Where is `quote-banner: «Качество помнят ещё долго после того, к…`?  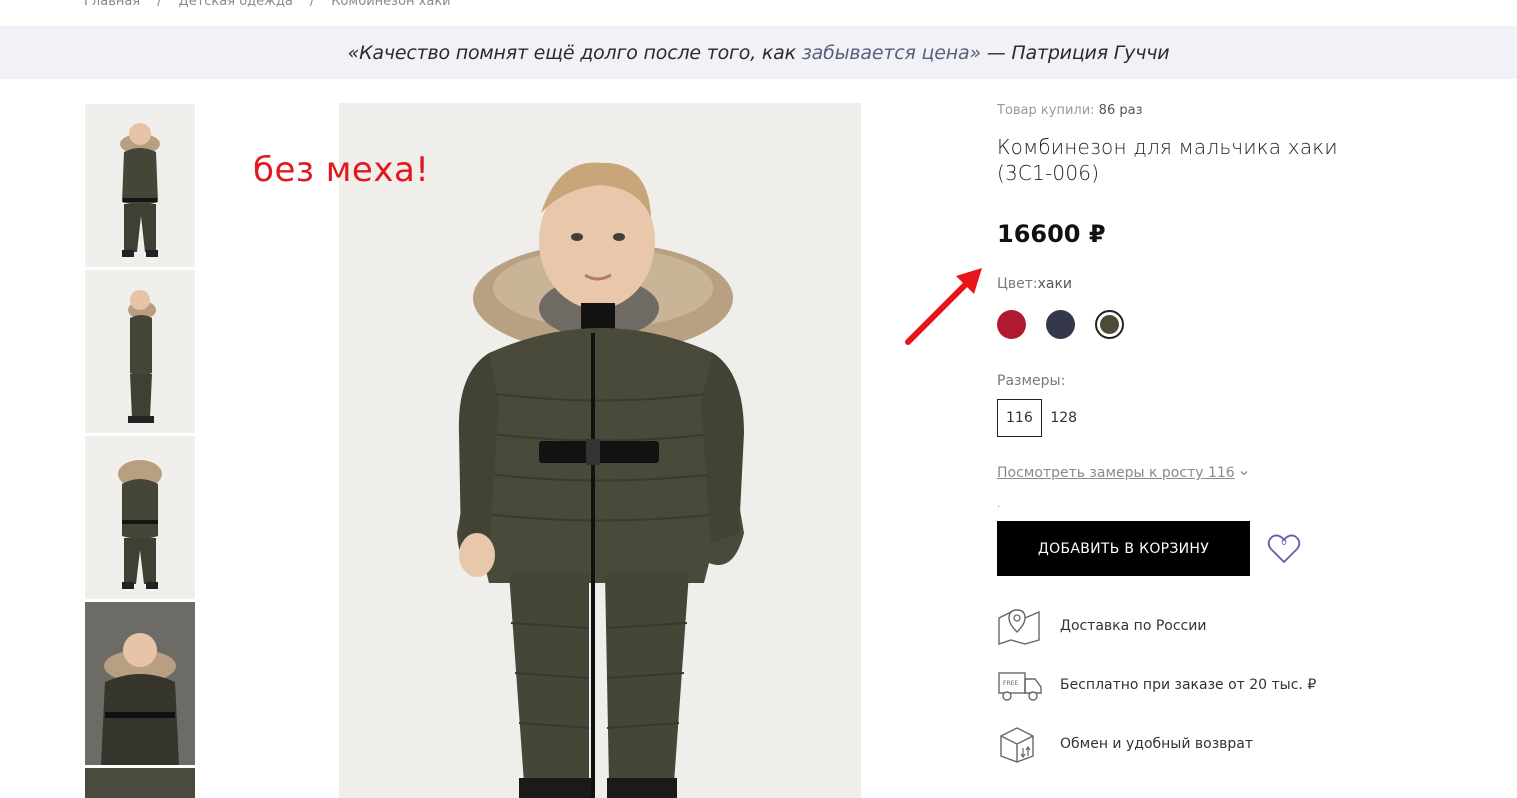
quote-banner: «Качество помнят ещё долго после того, к… is located at coordinates (758, 52).